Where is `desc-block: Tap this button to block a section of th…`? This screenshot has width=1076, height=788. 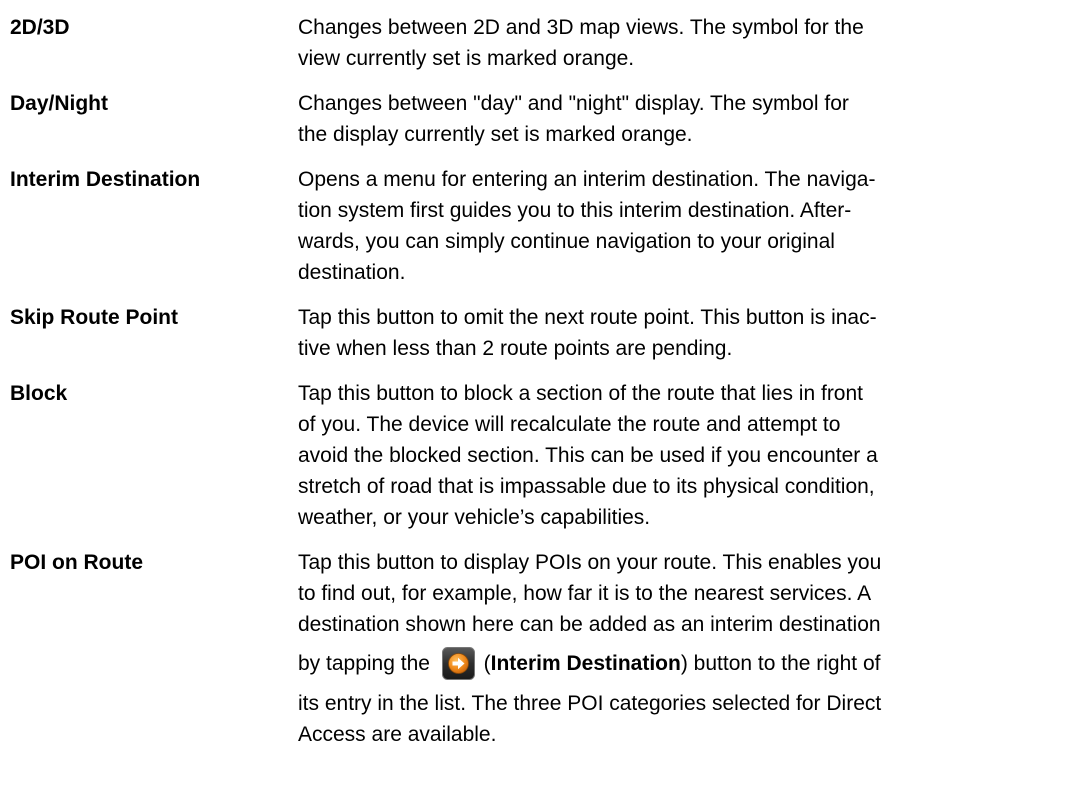
desc-block: Tap this button to block a section of th… is located at coordinates (678, 455).